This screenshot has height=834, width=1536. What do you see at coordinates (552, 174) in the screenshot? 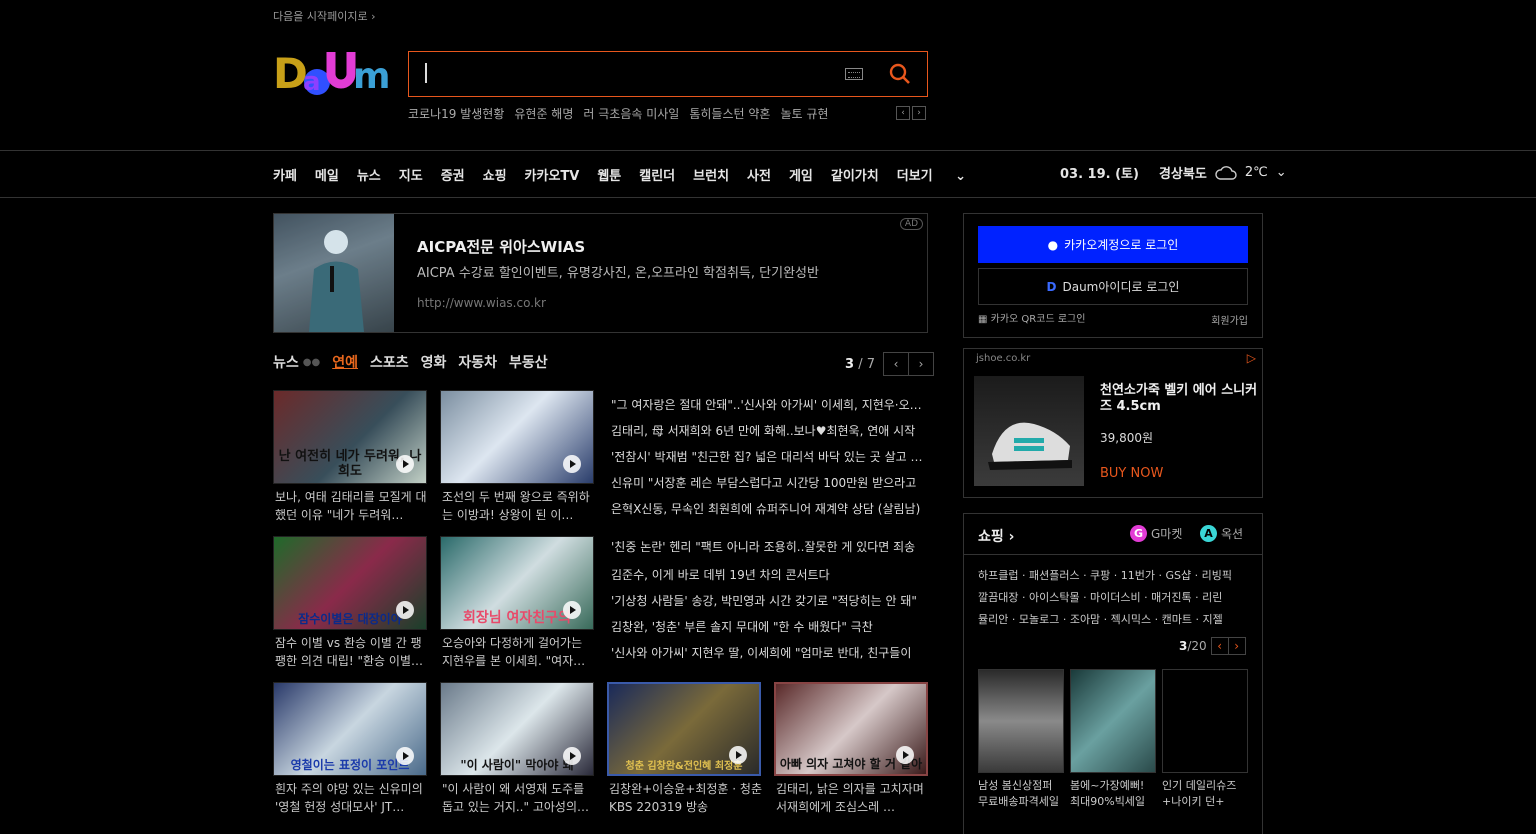
I see `nav-item-kakaotv: 카카오TV` at bounding box center [552, 174].